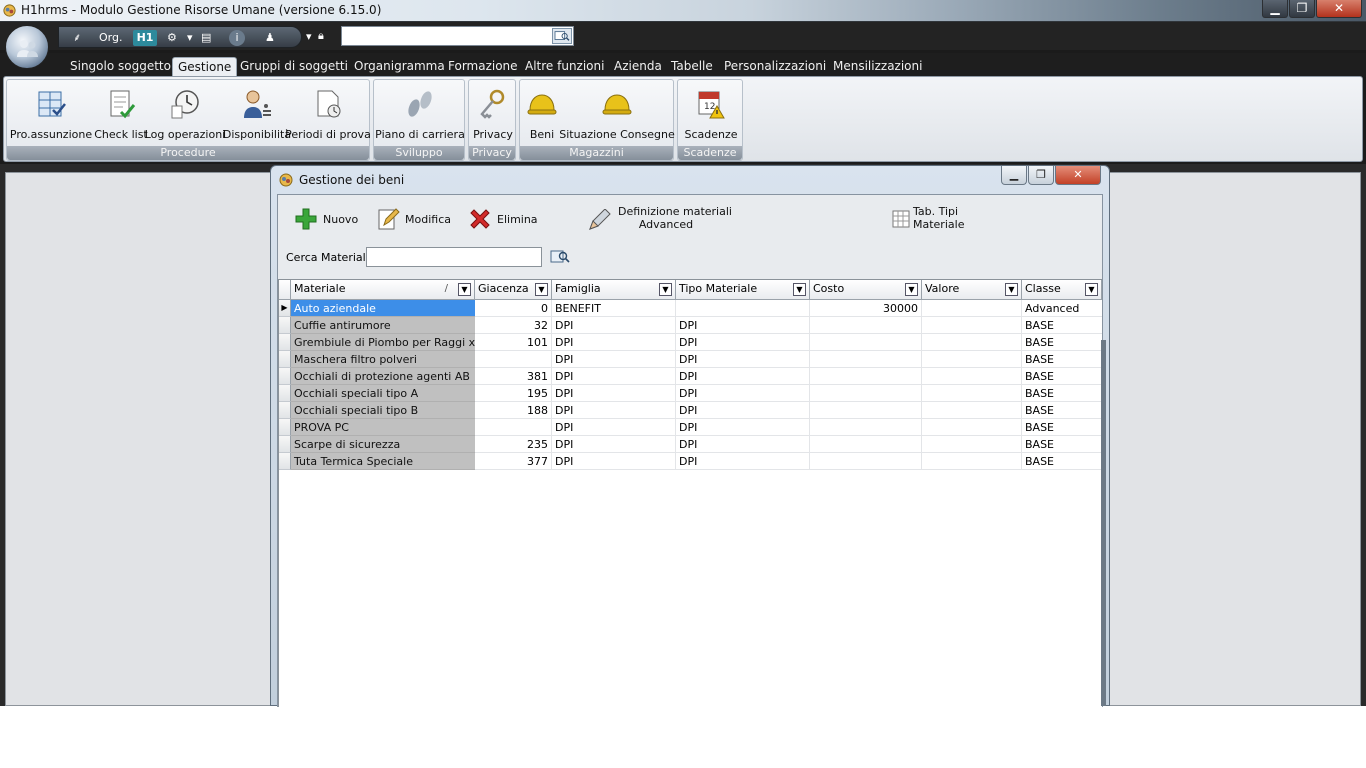  Describe the element at coordinates (877, 67) in the screenshot. I see `tab-mensilizzazioni: Mensilizzazioni` at that location.